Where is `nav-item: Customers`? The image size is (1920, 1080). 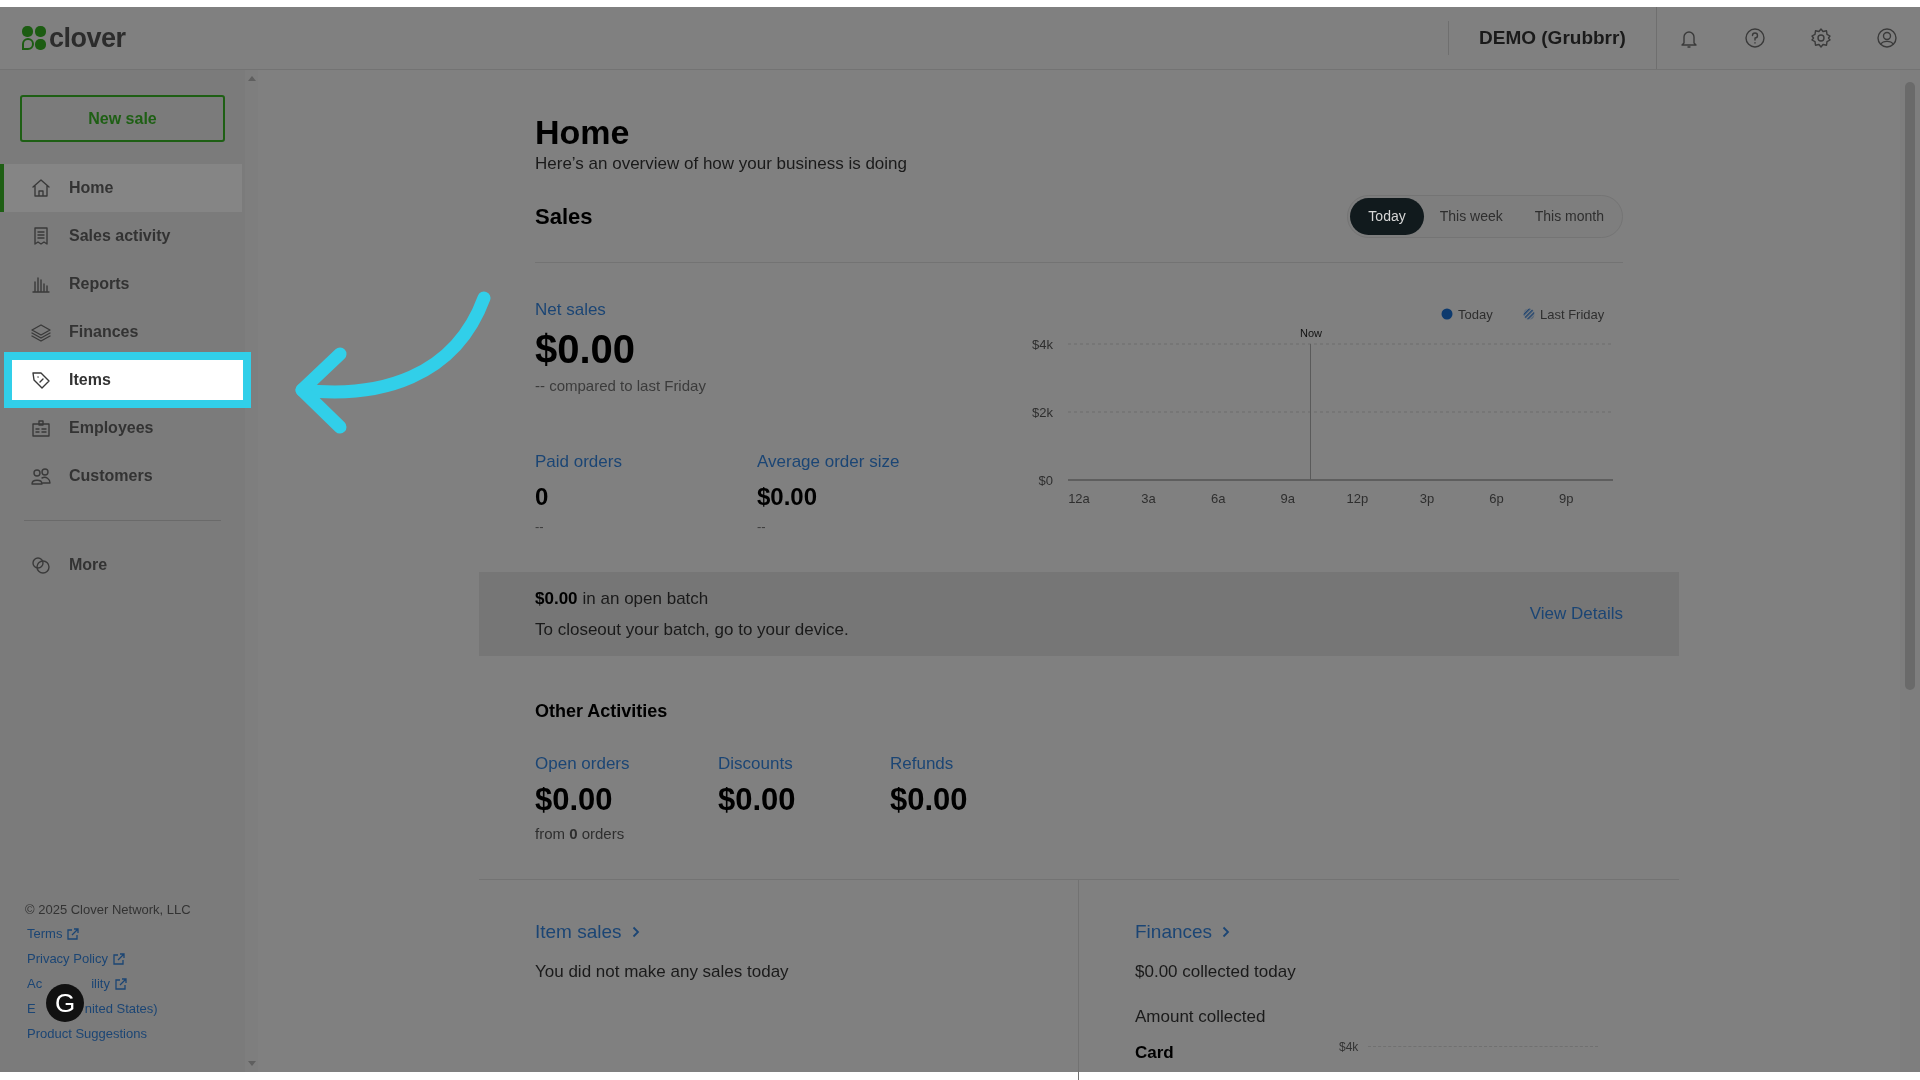 nav-item: Customers is located at coordinates (122, 476).